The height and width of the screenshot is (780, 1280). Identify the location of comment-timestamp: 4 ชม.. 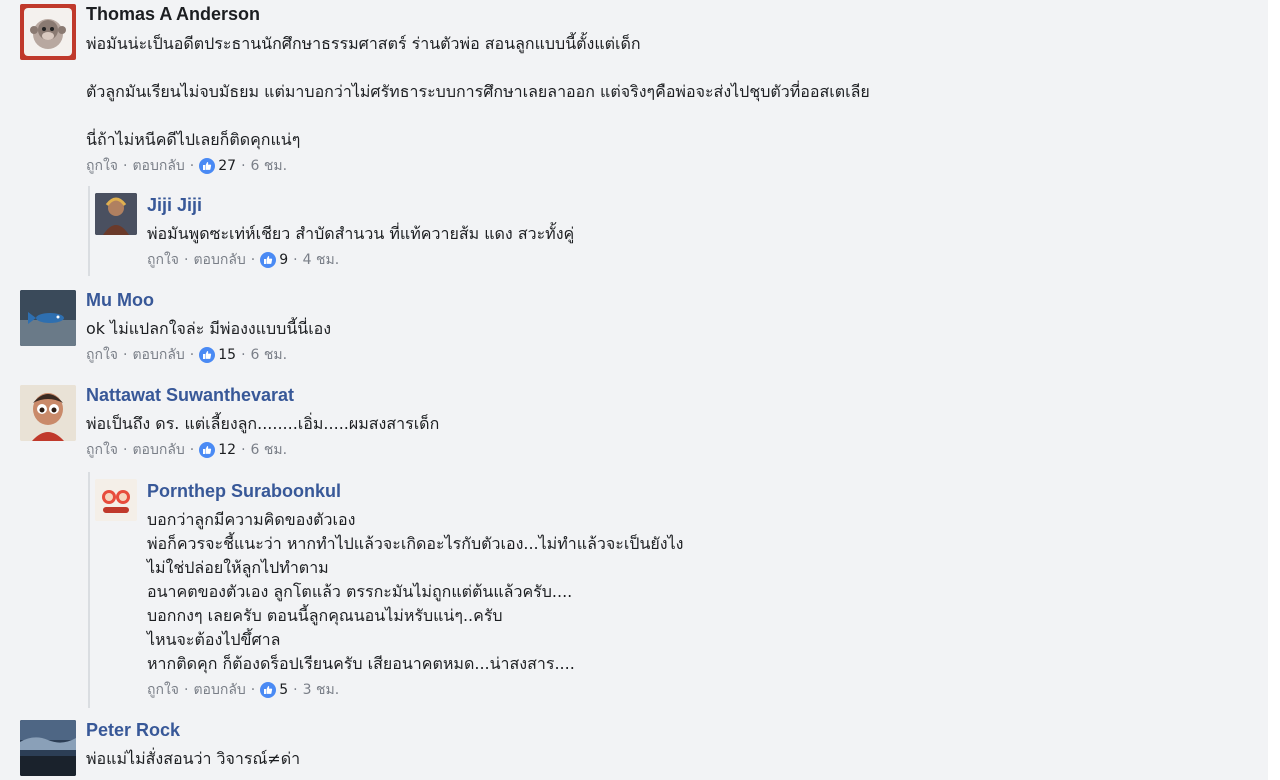
(321, 260).